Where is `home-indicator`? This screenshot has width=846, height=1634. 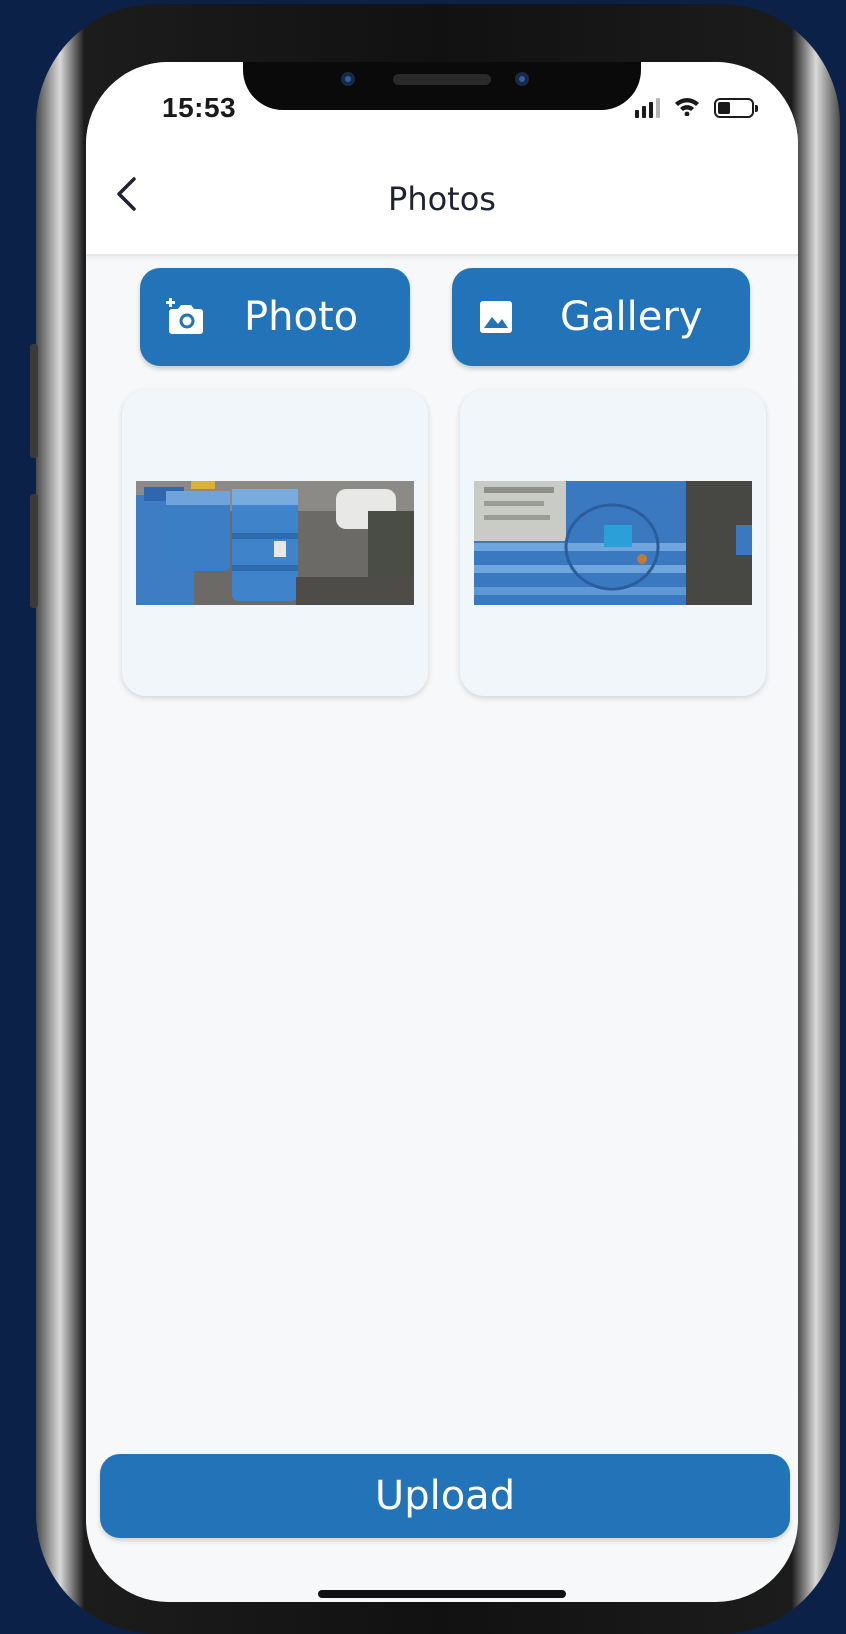
home-indicator is located at coordinates (442, 1594).